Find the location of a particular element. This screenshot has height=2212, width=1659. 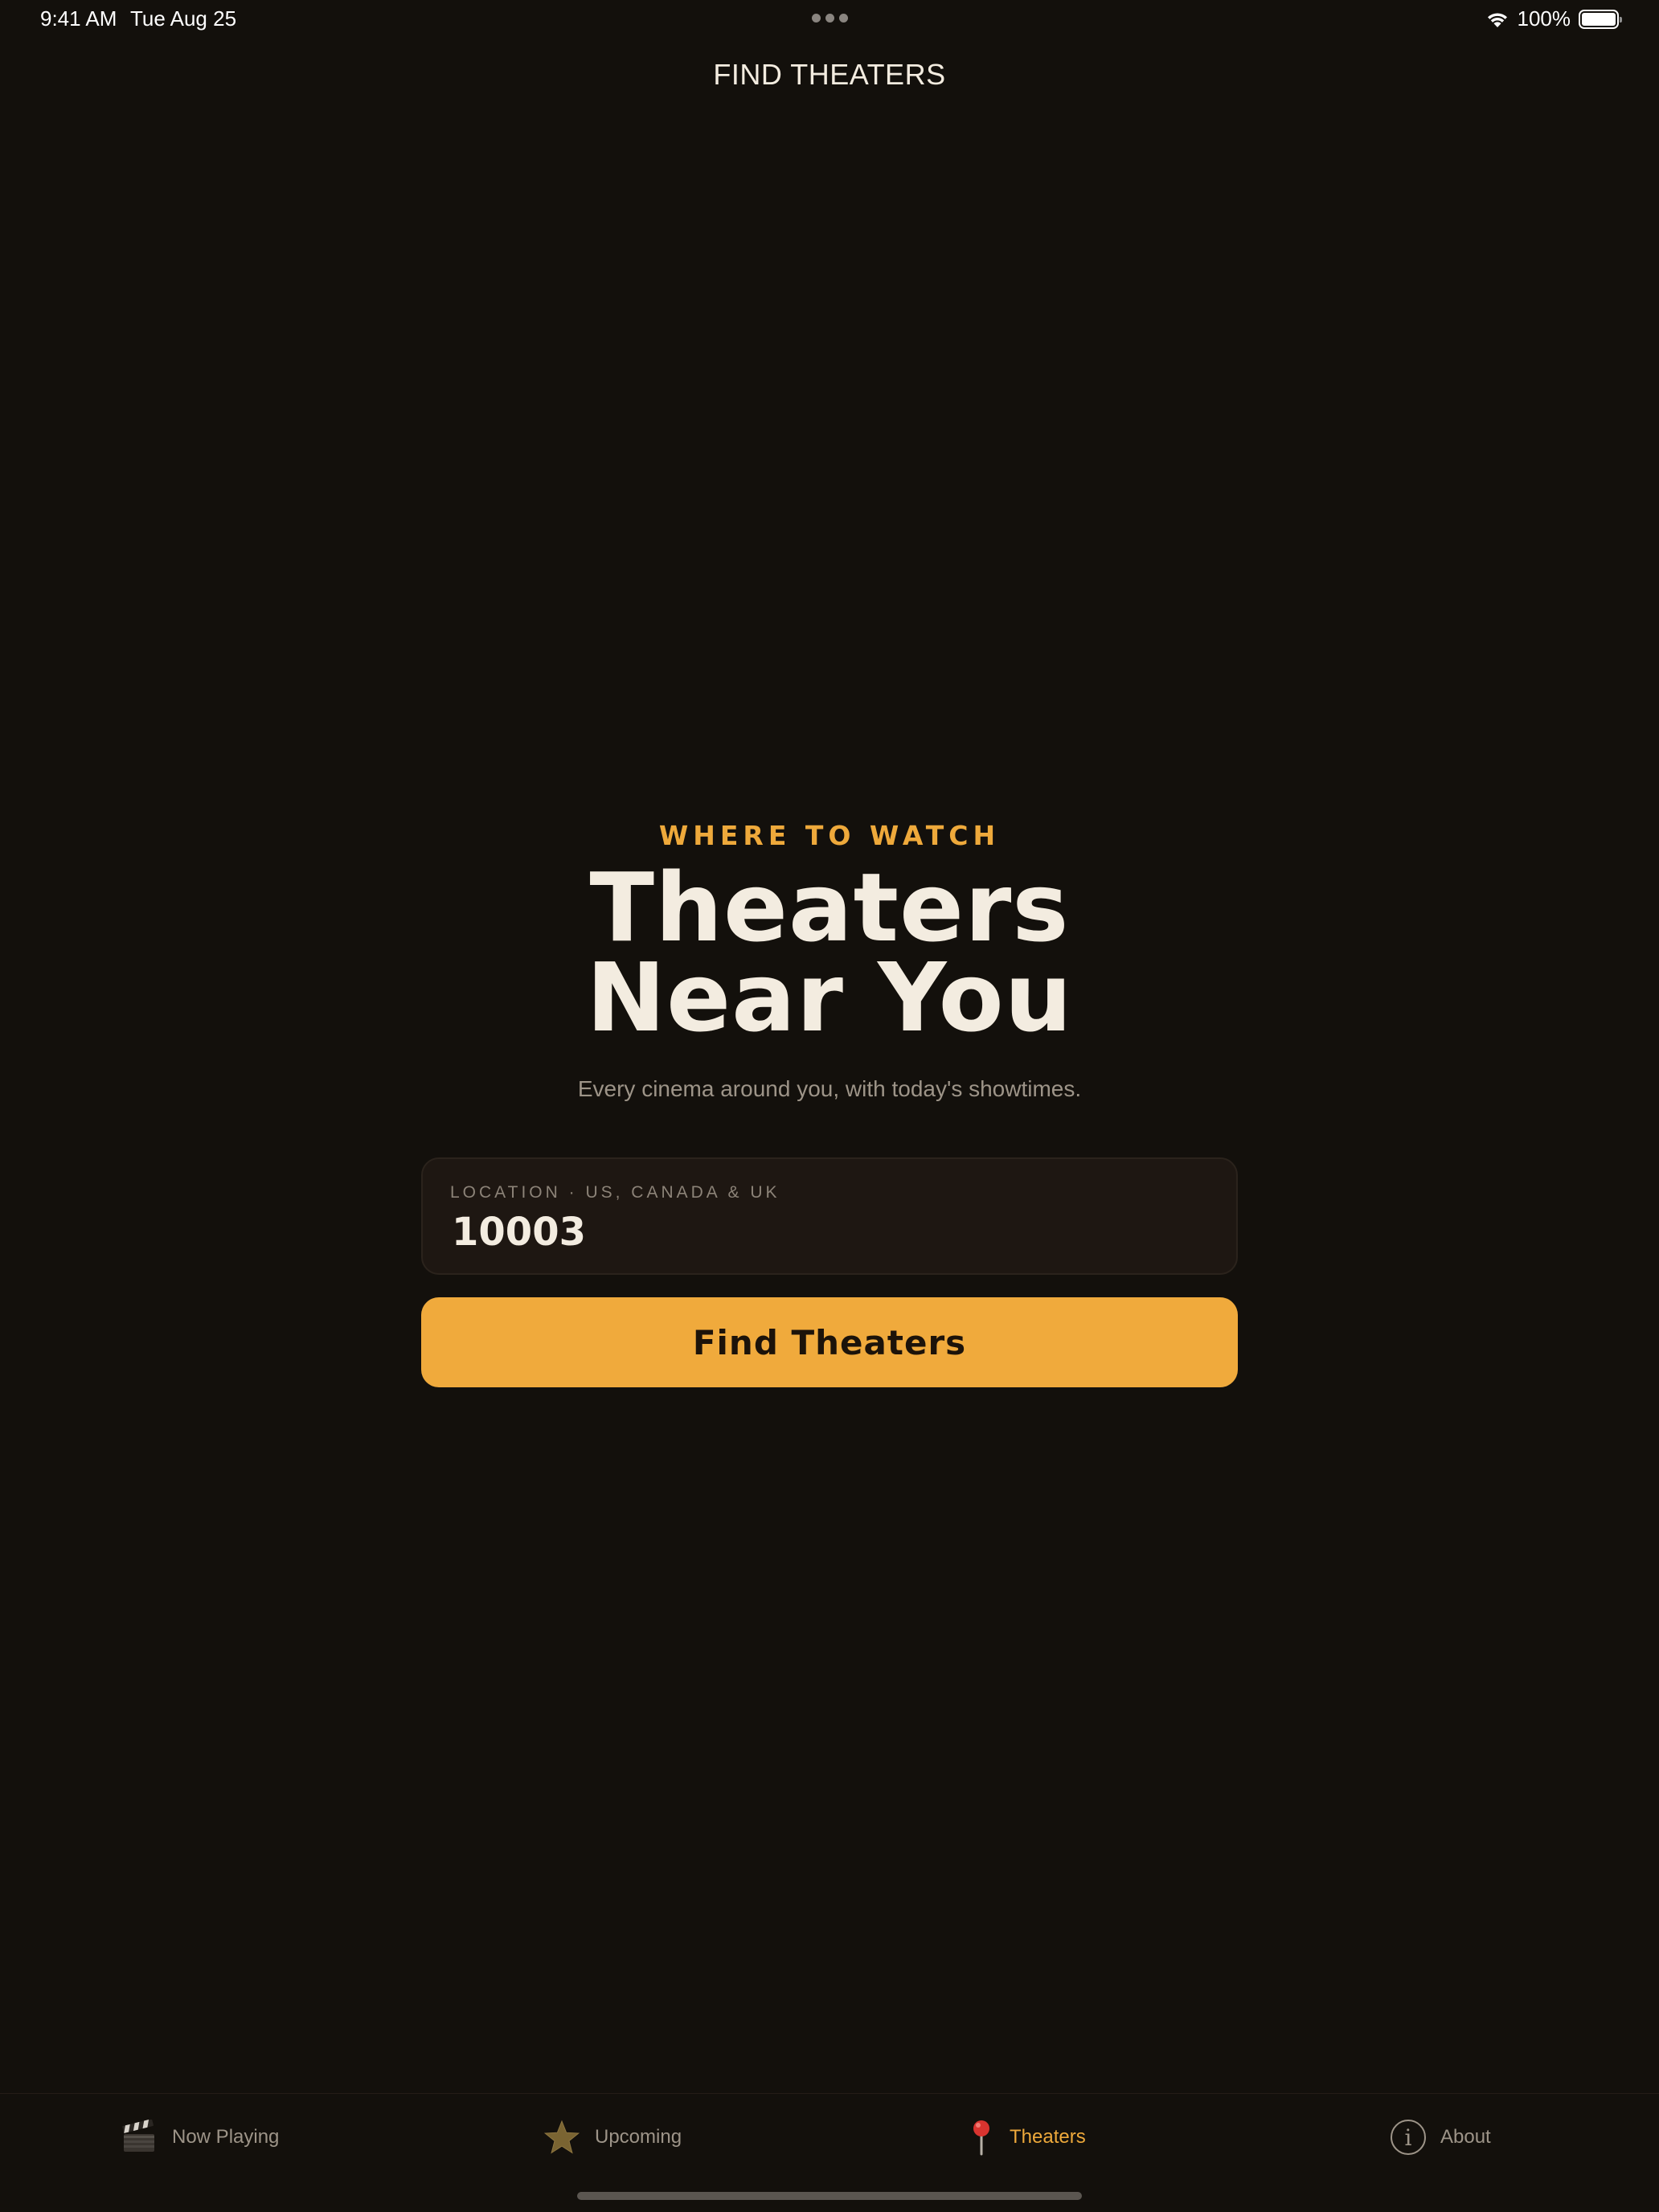

multitasking-dots-icon is located at coordinates (830, 18).